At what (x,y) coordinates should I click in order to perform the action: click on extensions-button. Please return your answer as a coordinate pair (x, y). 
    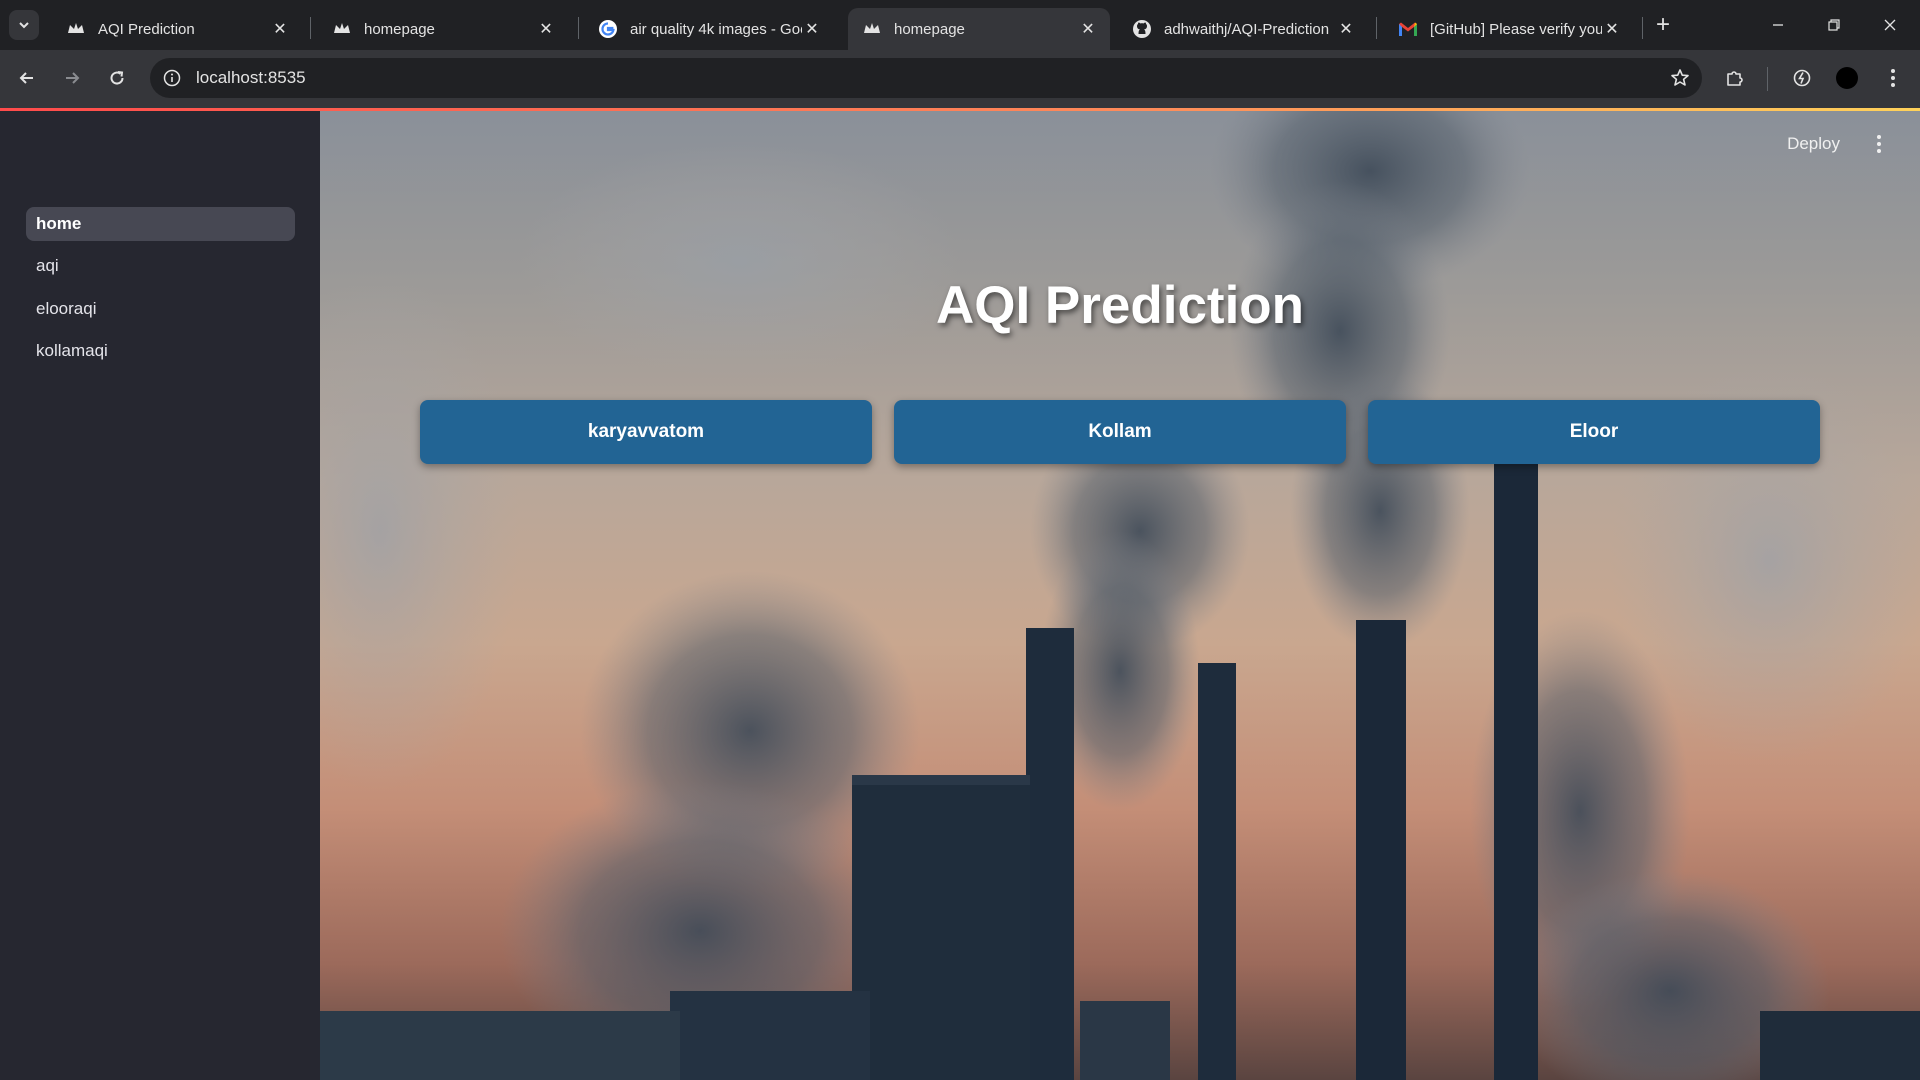
    Looking at the image, I should click on (1735, 78).